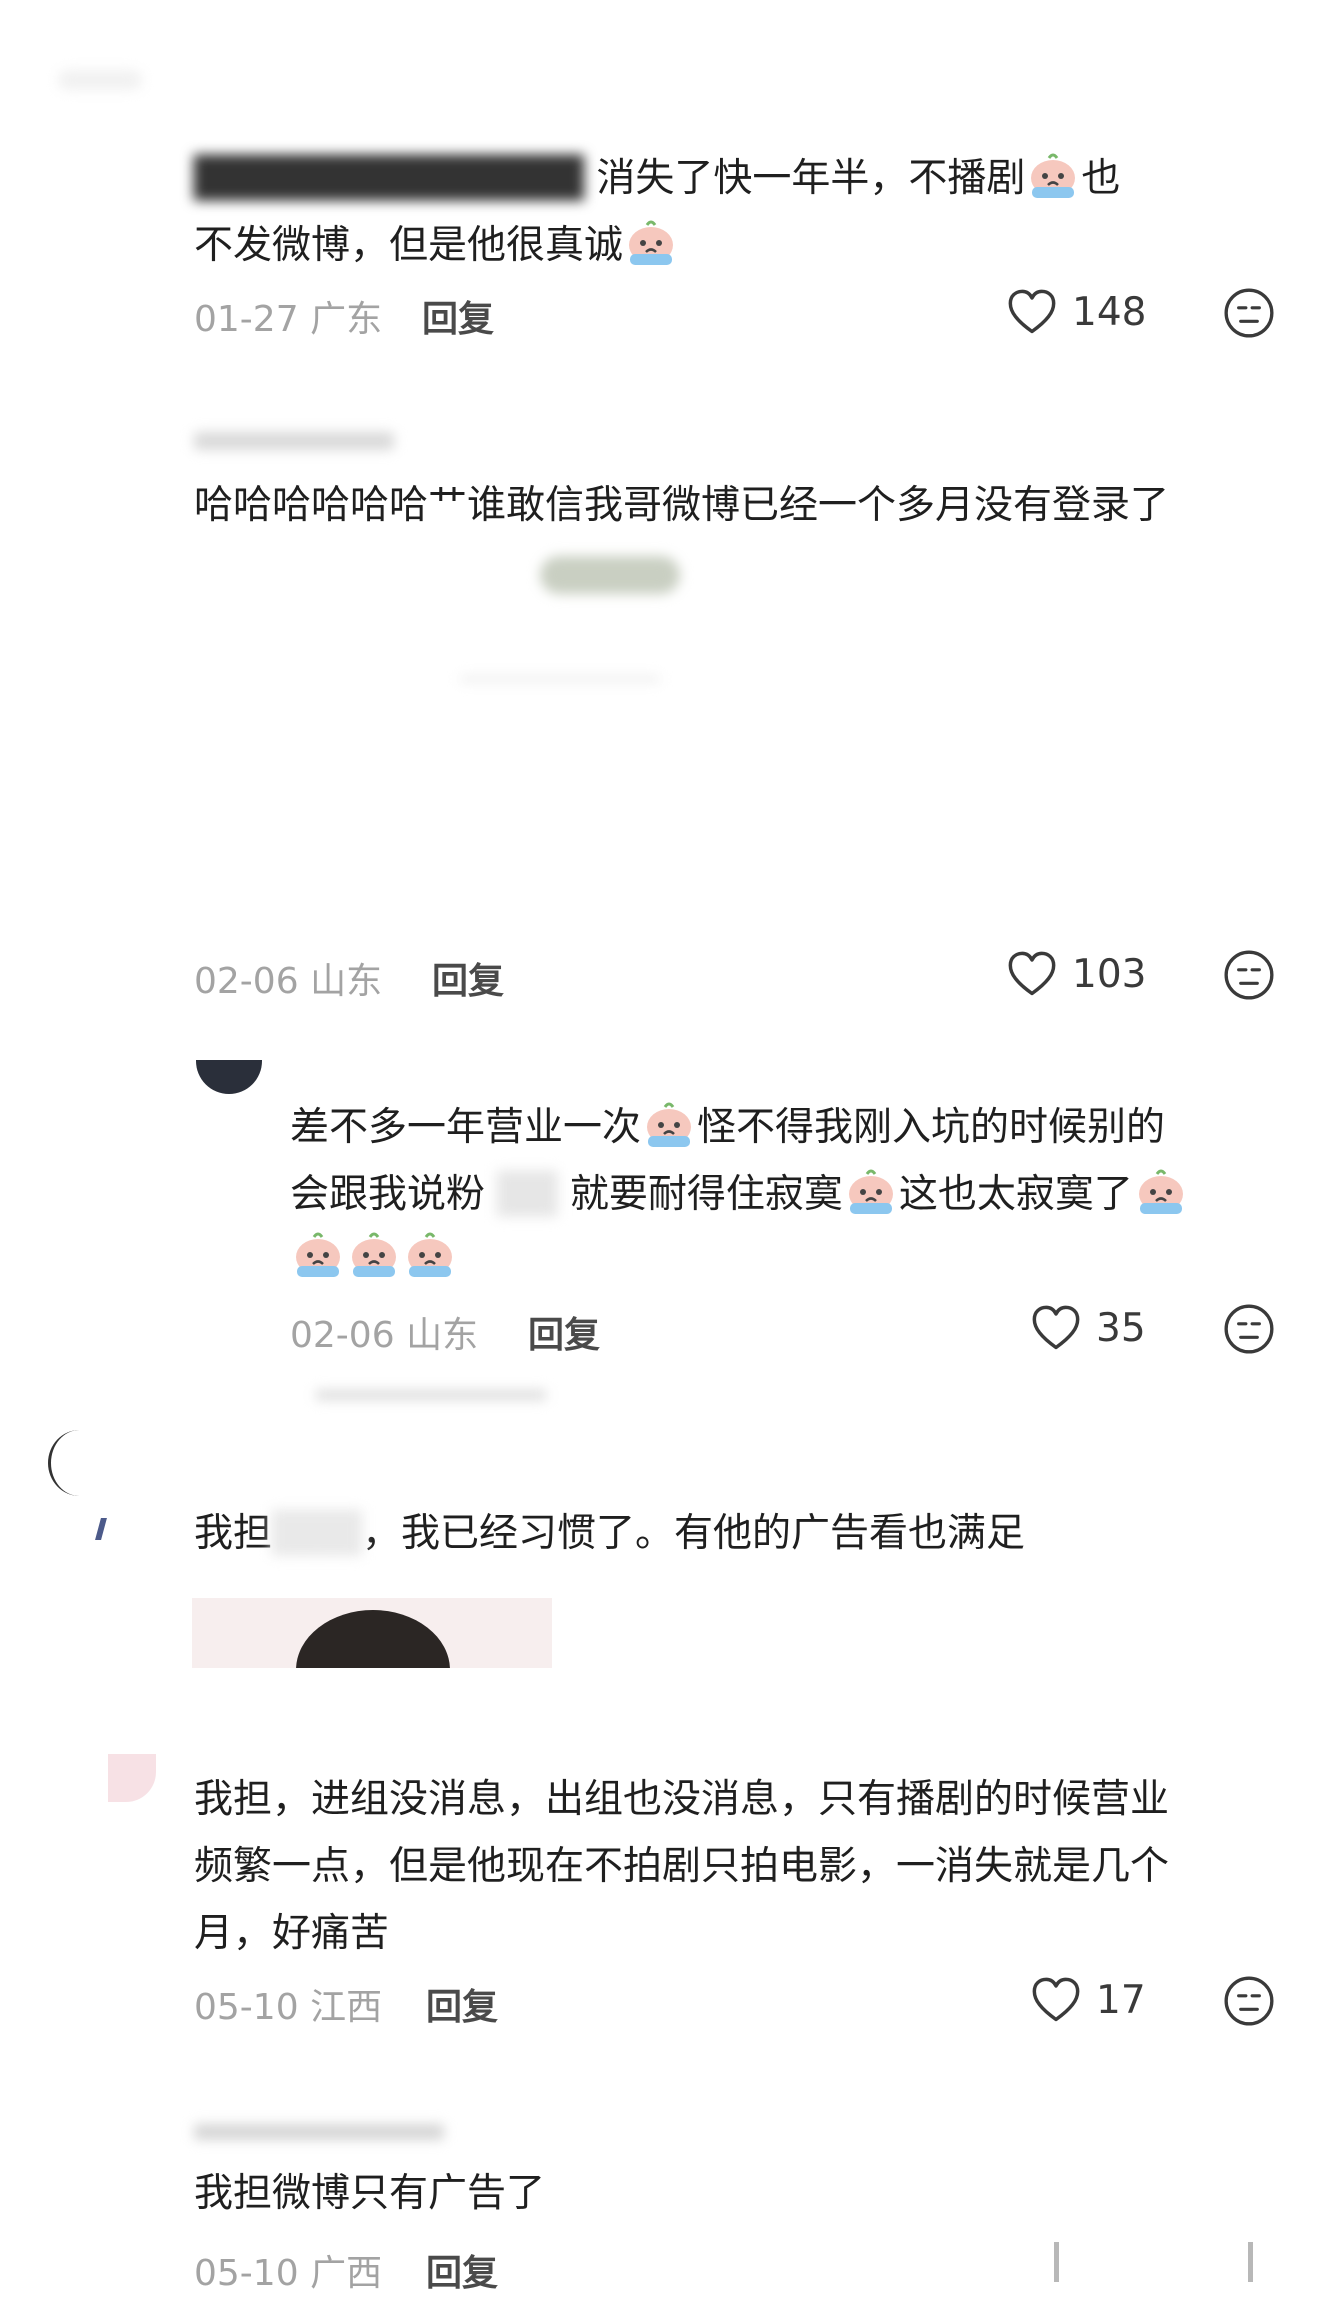 The height and width of the screenshot is (2314, 1320). Describe the element at coordinates (682, 505) in the screenshot. I see `comment-text: 哈哈哈哈哈哈艹谁敢信我哥微博已经一个多月没有登录了` at that location.